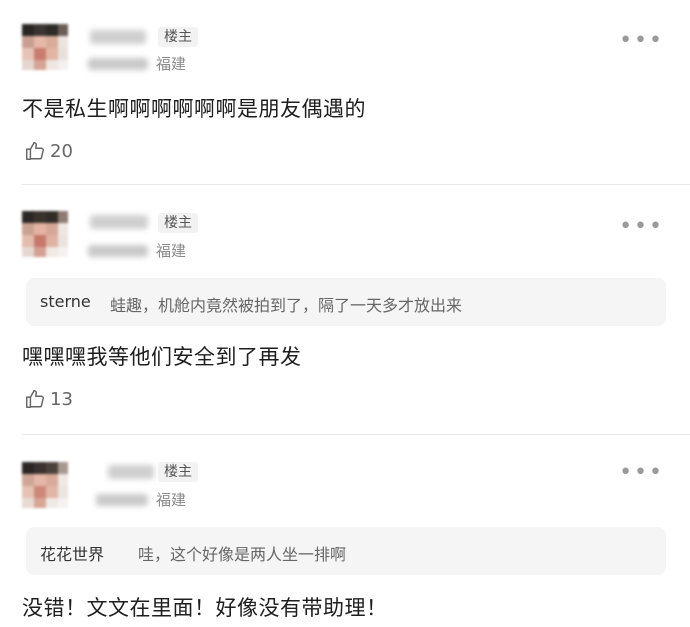  Describe the element at coordinates (48, 399) in the screenshot. I see `like-button: 13` at that location.